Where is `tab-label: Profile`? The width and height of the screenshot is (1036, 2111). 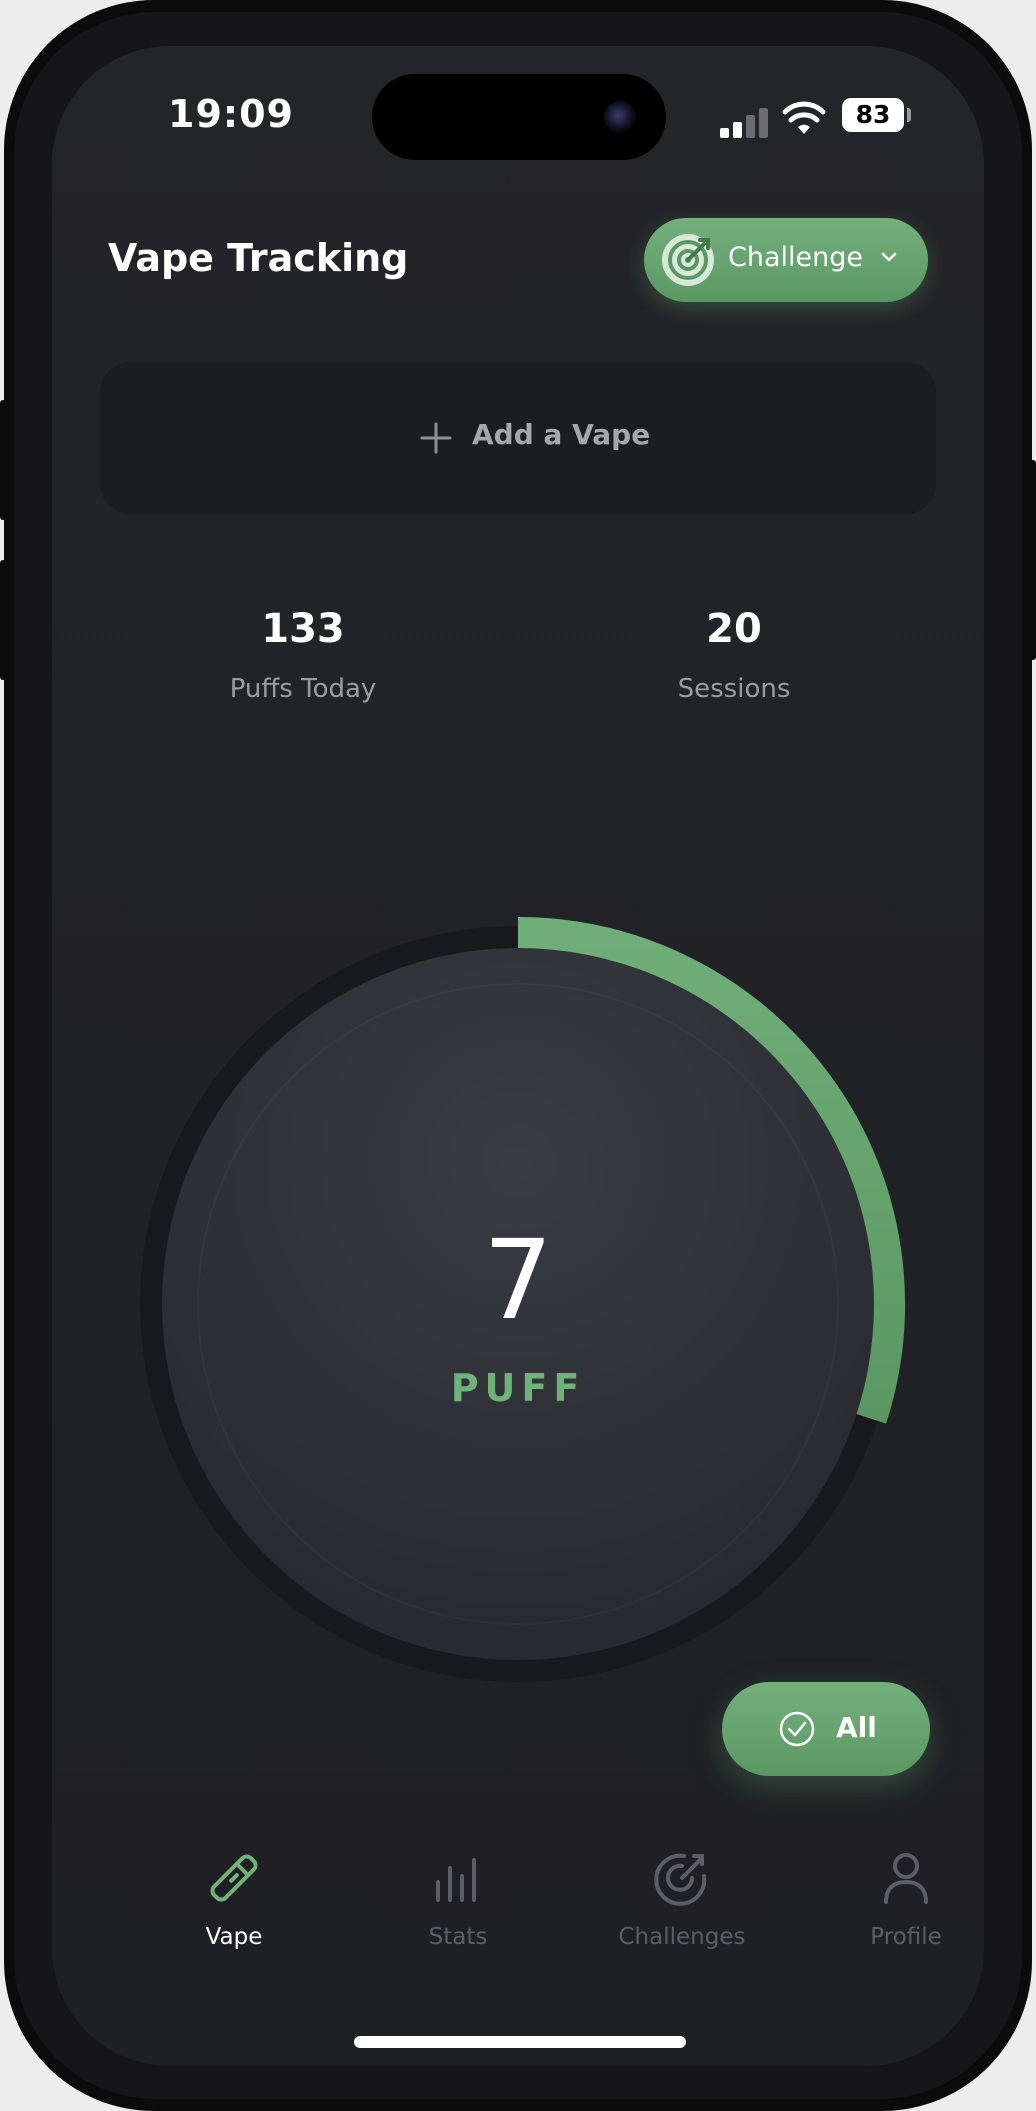 tab-label: Profile is located at coordinates (906, 1937).